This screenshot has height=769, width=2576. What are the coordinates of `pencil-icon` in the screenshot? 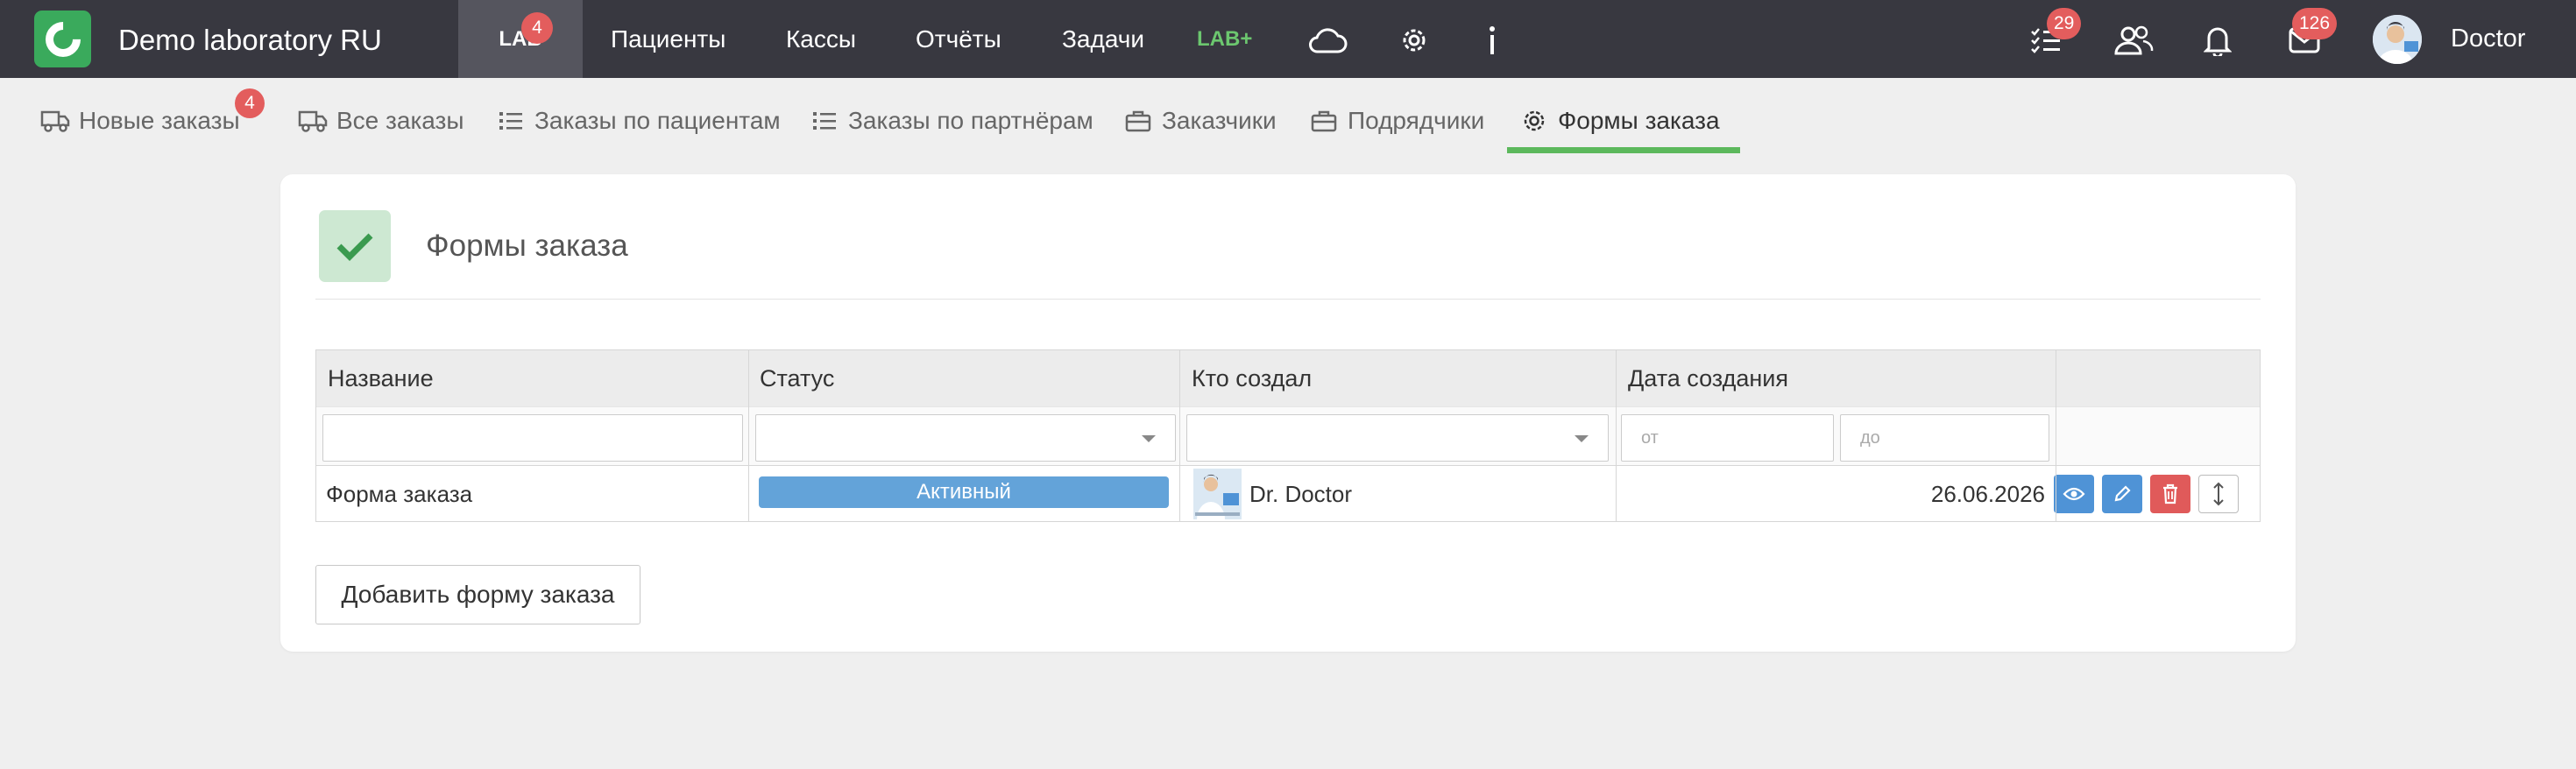 It's located at (2122, 493).